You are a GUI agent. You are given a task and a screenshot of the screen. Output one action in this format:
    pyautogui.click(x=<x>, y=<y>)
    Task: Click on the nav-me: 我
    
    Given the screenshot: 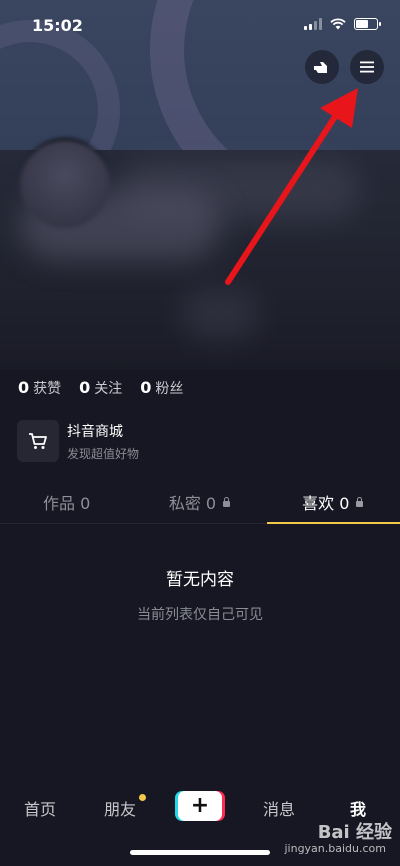 What is the action you would take?
    pyautogui.click(x=358, y=808)
    